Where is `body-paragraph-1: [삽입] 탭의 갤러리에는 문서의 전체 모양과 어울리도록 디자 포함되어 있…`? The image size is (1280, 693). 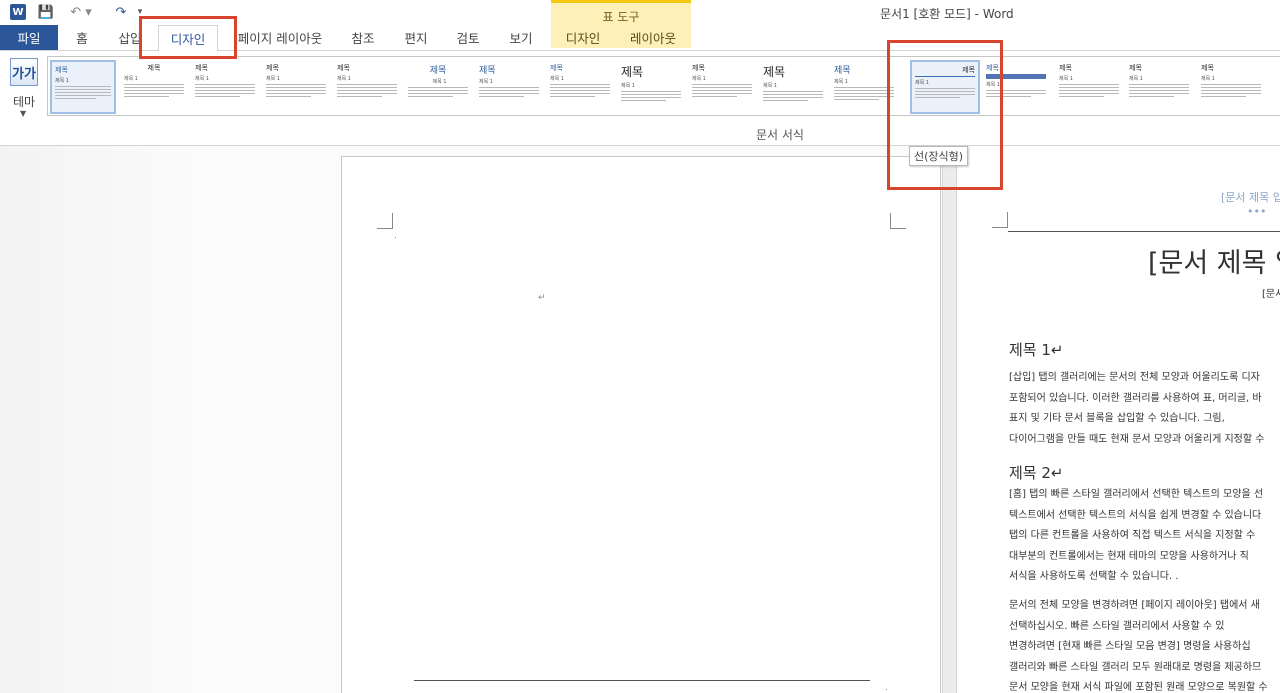 body-paragraph-1: [삽입] 탭의 갤러리에는 문서의 전체 모양과 어울리도록 디자 포함되어 있… is located at coordinates (1144, 409).